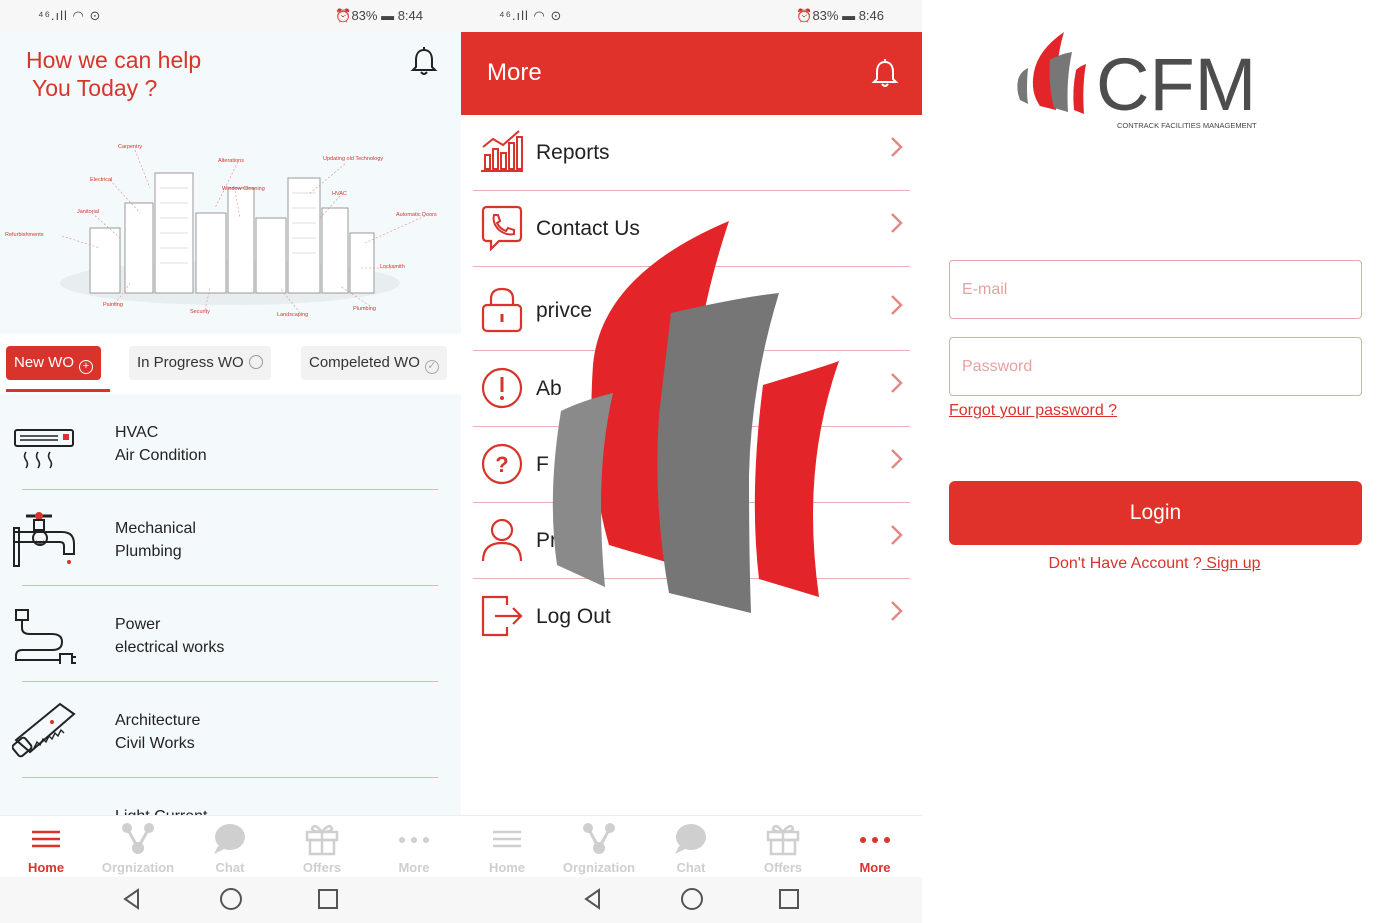 This screenshot has width=1387, height=923. Describe the element at coordinates (161, 455) in the screenshot. I see `service-subtitle: Air Condition` at that location.